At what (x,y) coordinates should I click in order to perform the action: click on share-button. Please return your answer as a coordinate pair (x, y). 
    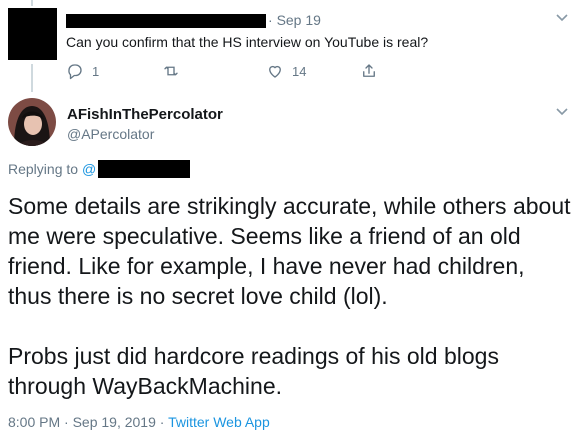
    Looking at the image, I should click on (369, 71).